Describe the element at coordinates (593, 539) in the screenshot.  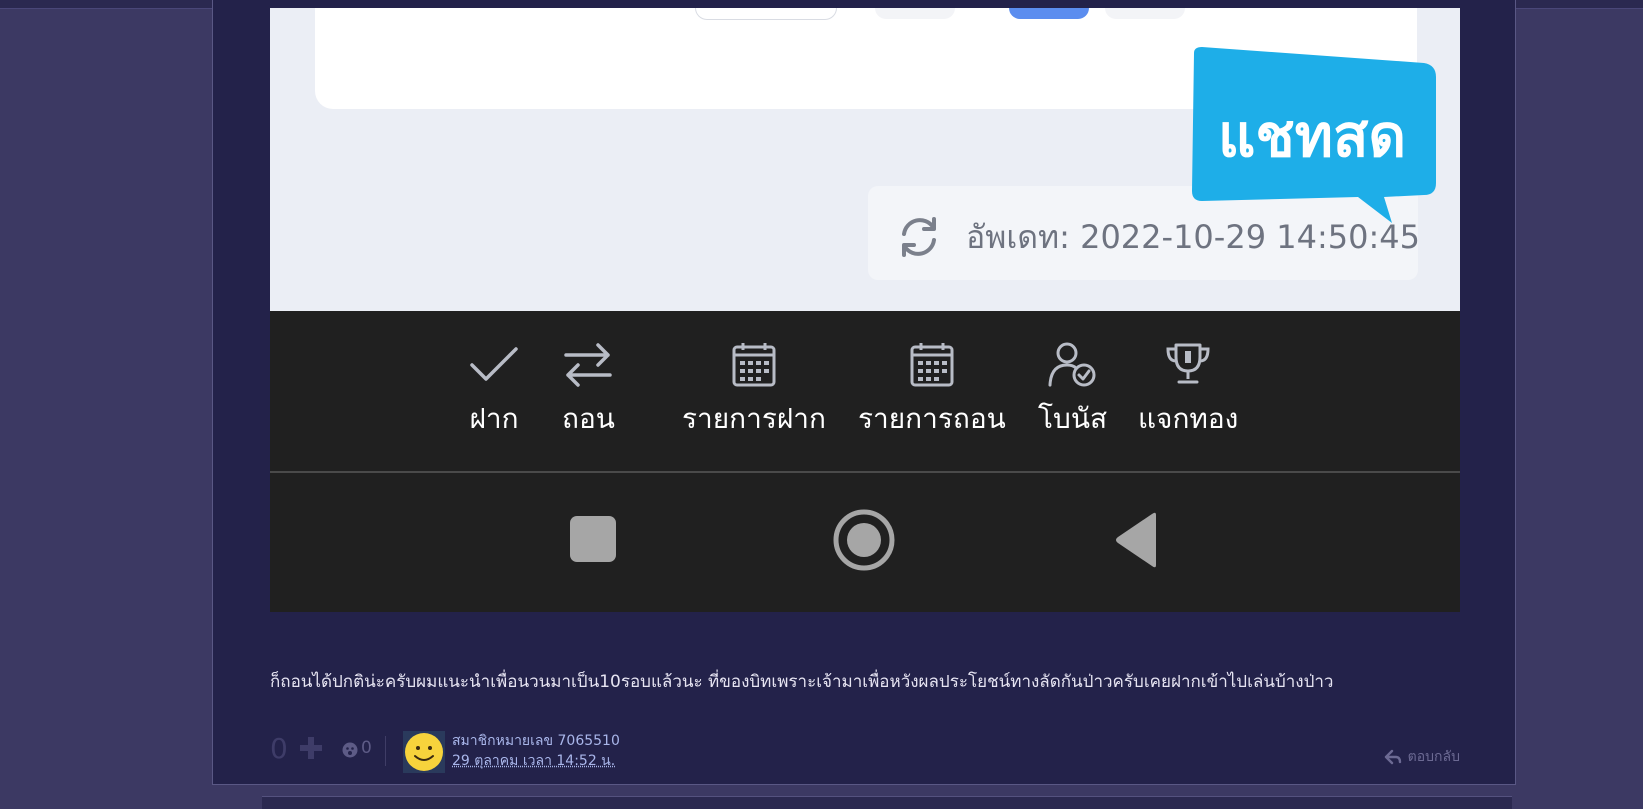
I see `recent-apps-square-icon` at that location.